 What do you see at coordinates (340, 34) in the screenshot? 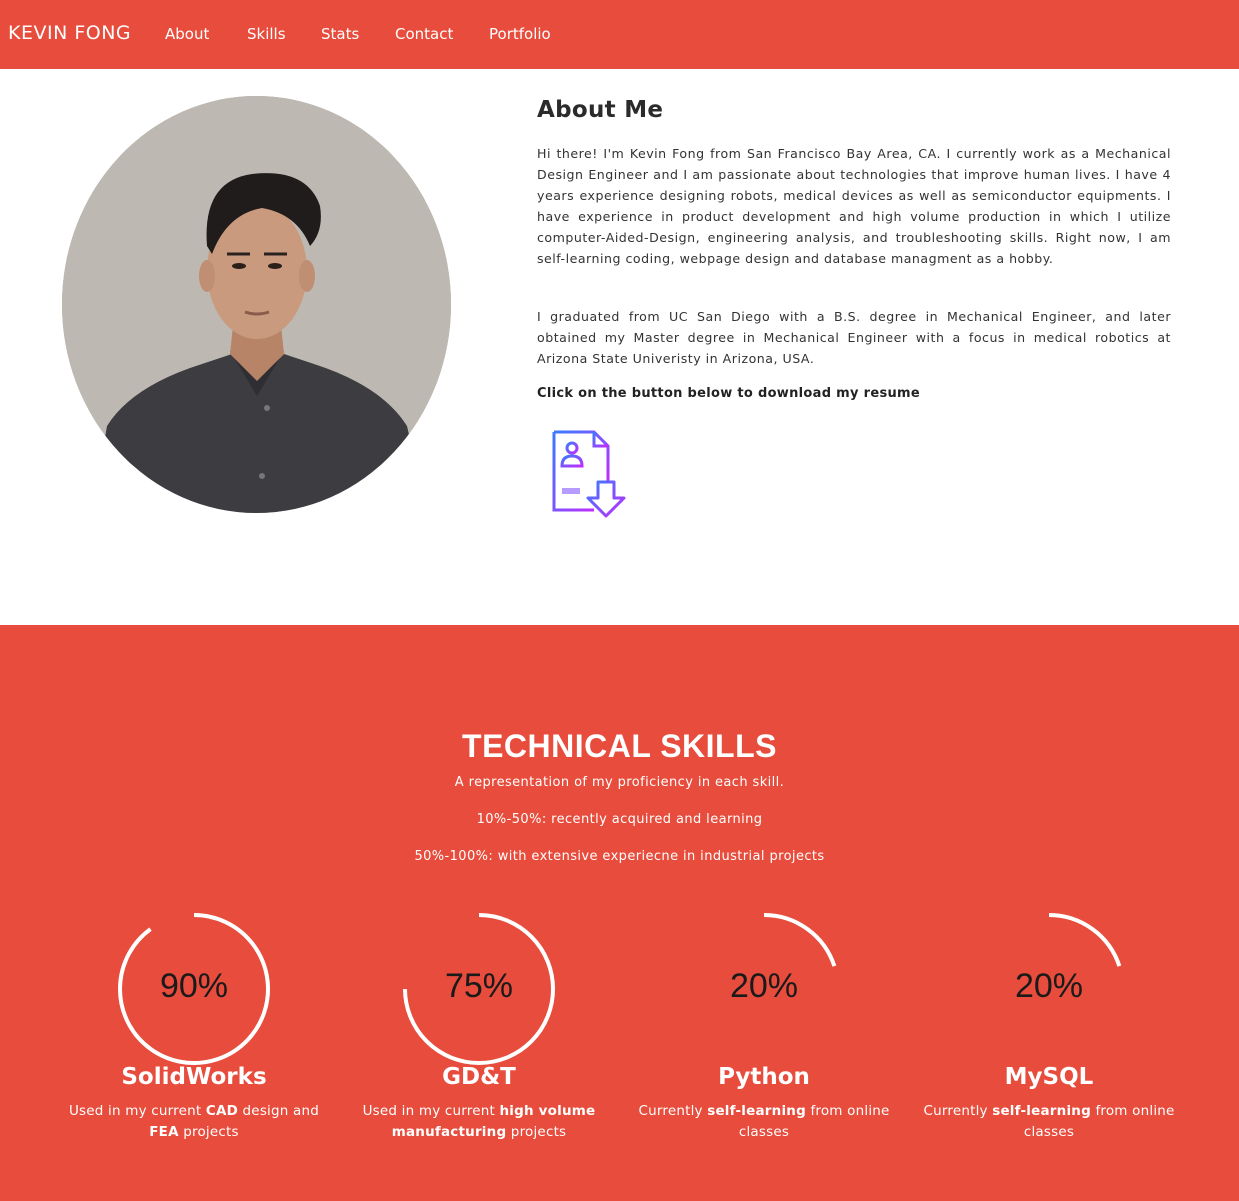
I see `nav-stats: Stats` at bounding box center [340, 34].